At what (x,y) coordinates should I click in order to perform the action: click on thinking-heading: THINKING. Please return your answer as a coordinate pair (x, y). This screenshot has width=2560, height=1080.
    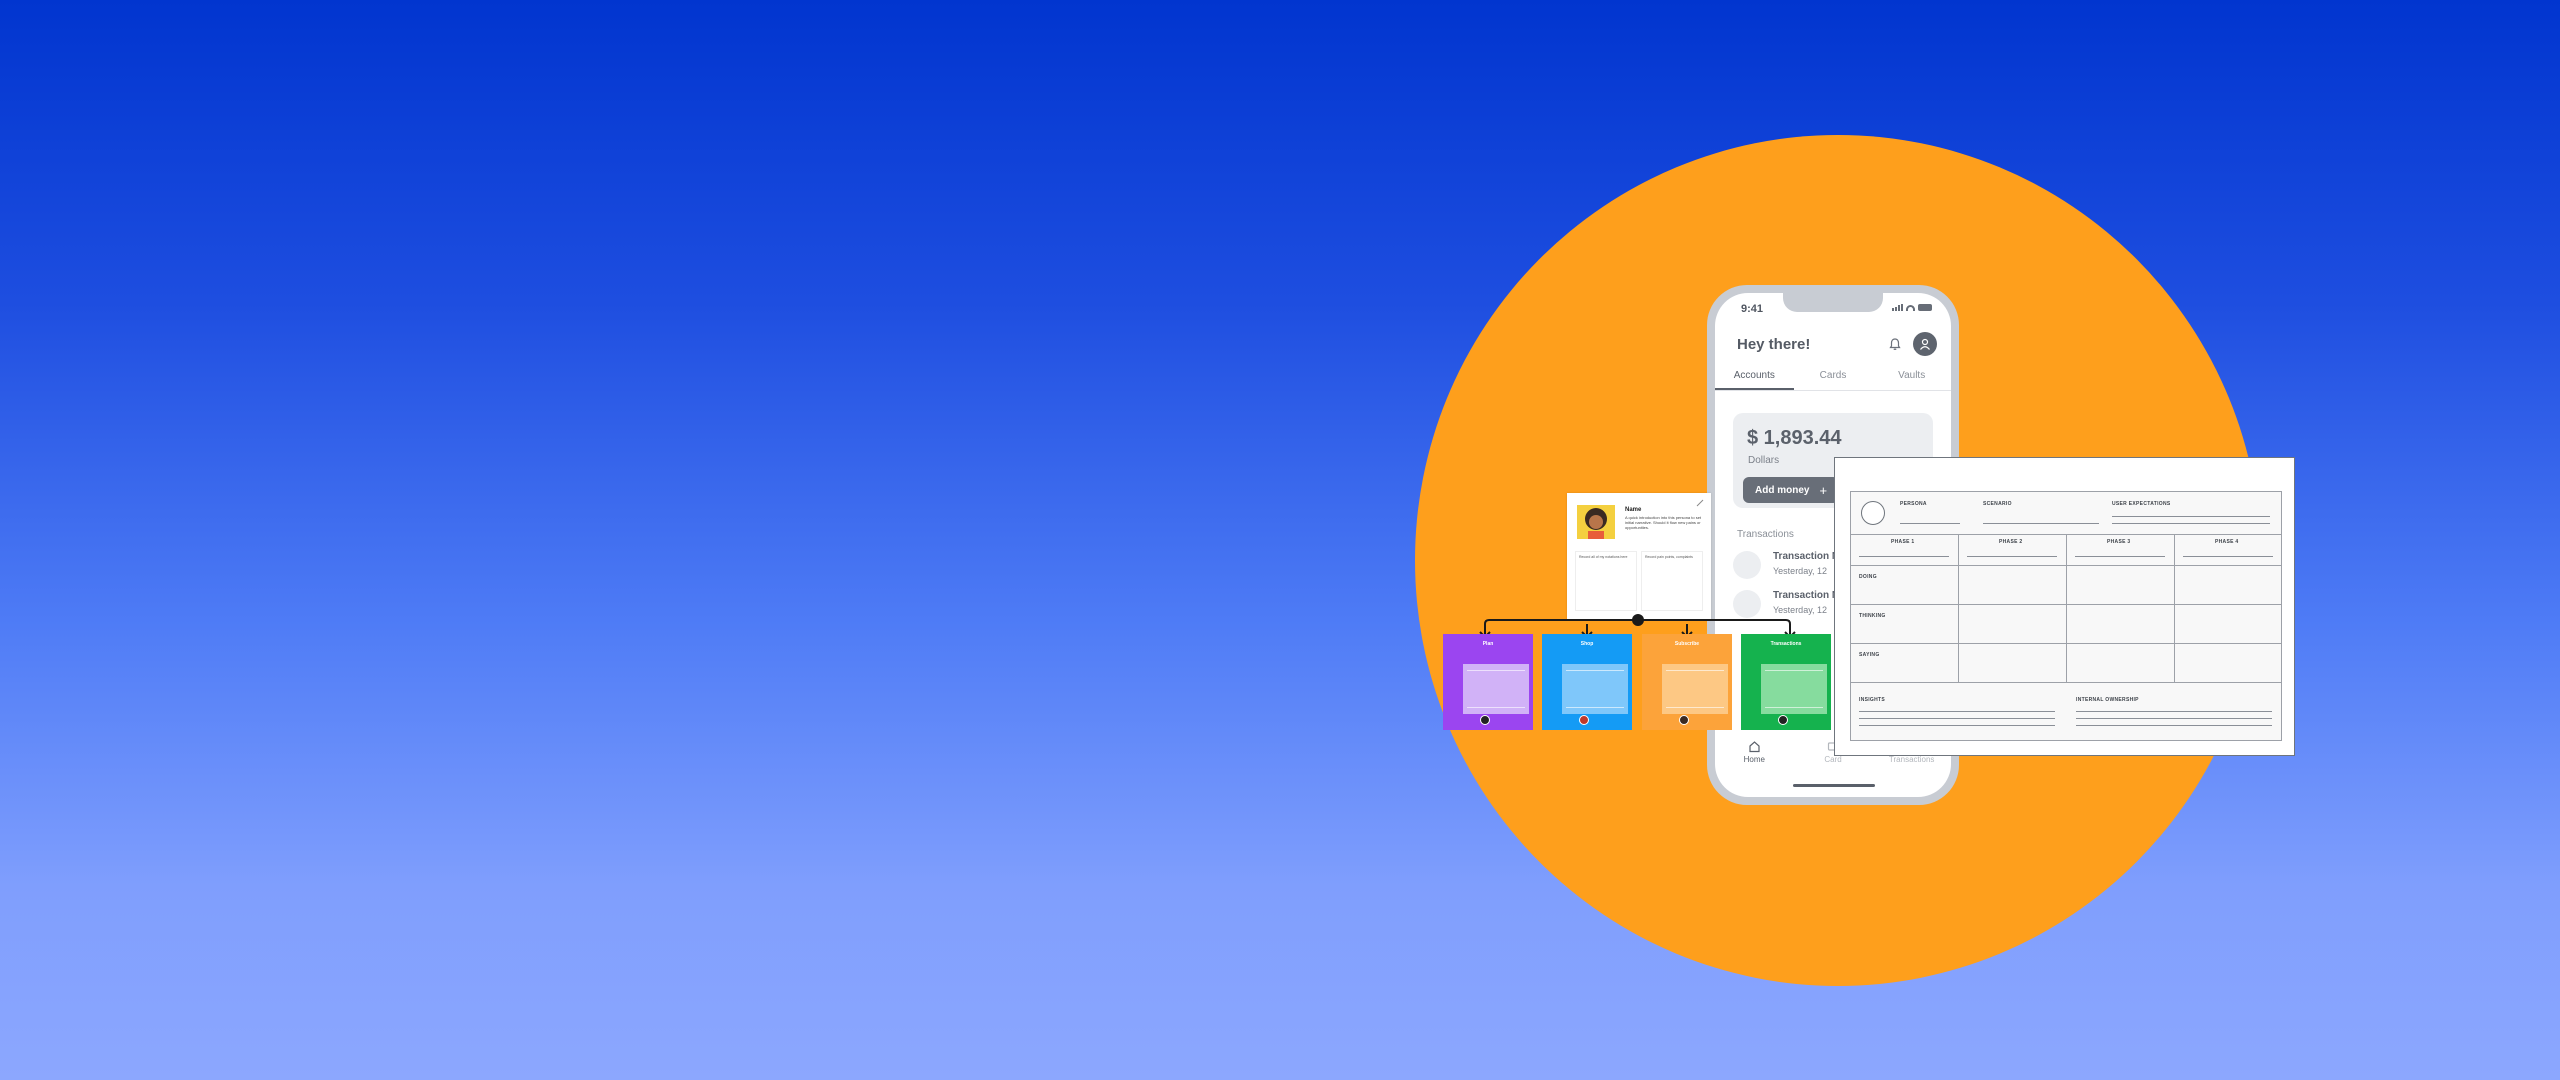
    Looking at the image, I should click on (1872, 616).